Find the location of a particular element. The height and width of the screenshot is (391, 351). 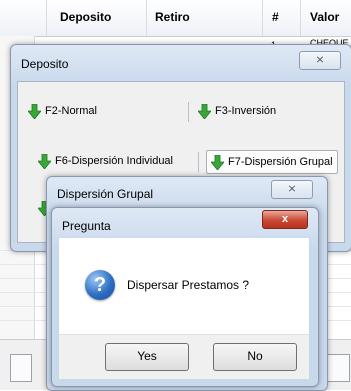

column-retiro: Retiro is located at coordinates (172, 17).